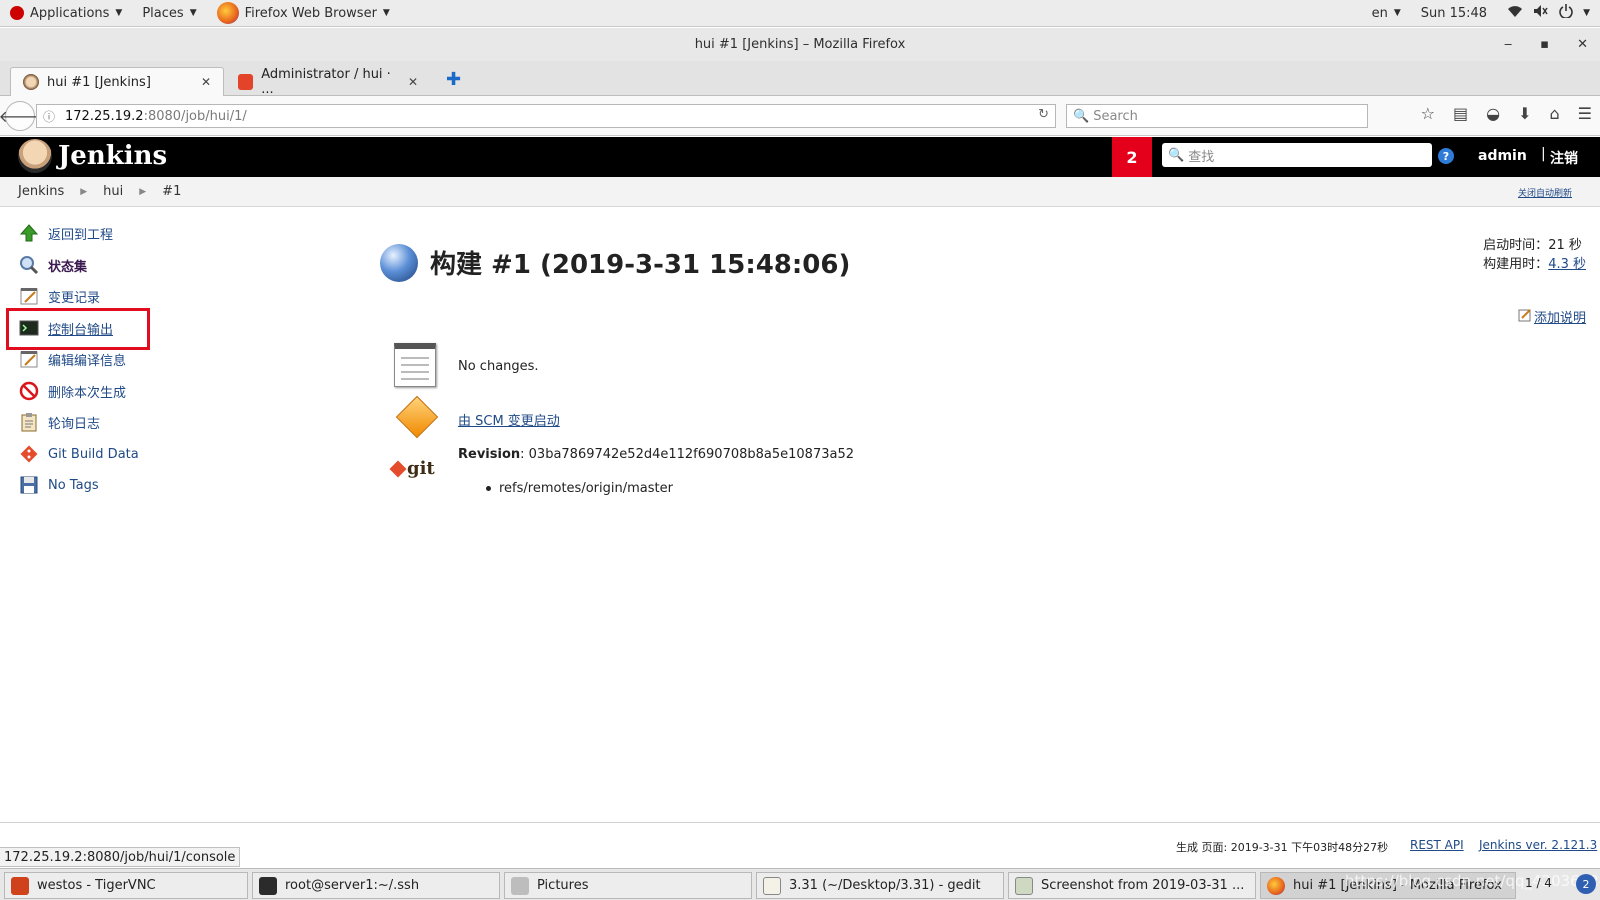 This screenshot has height=900, width=1600. What do you see at coordinates (1585, 113) in the screenshot?
I see `menu-icon: ☰` at bounding box center [1585, 113].